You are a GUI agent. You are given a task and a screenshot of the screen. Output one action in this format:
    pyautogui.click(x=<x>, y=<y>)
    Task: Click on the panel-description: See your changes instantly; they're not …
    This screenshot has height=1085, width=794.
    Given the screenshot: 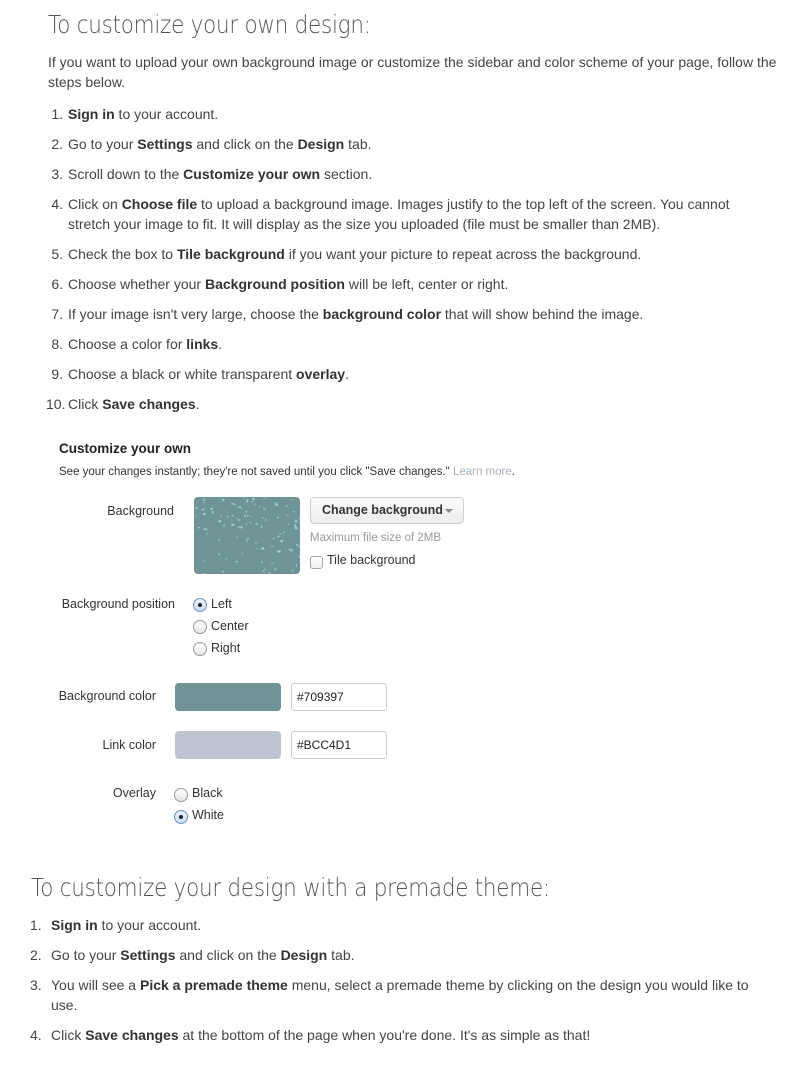 What is the action you would take?
    pyautogui.click(x=287, y=472)
    